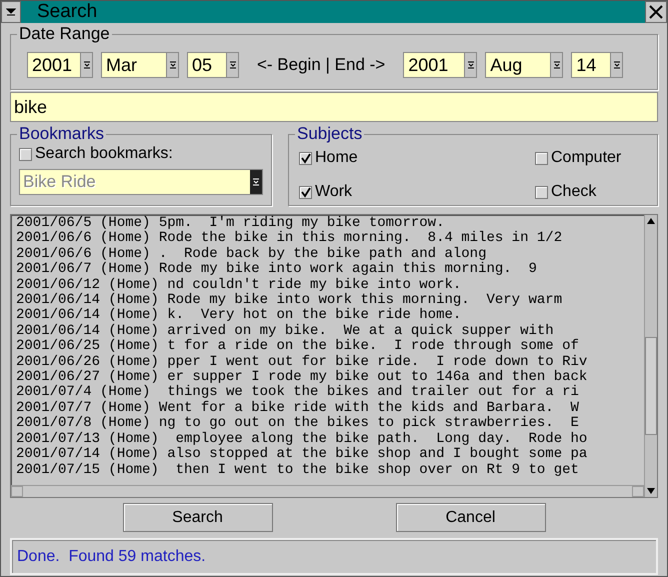 Image resolution: width=668 pixels, height=577 pixels. What do you see at coordinates (197, 517) in the screenshot?
I see `search-button: Search` at bounding box center [197, 517].